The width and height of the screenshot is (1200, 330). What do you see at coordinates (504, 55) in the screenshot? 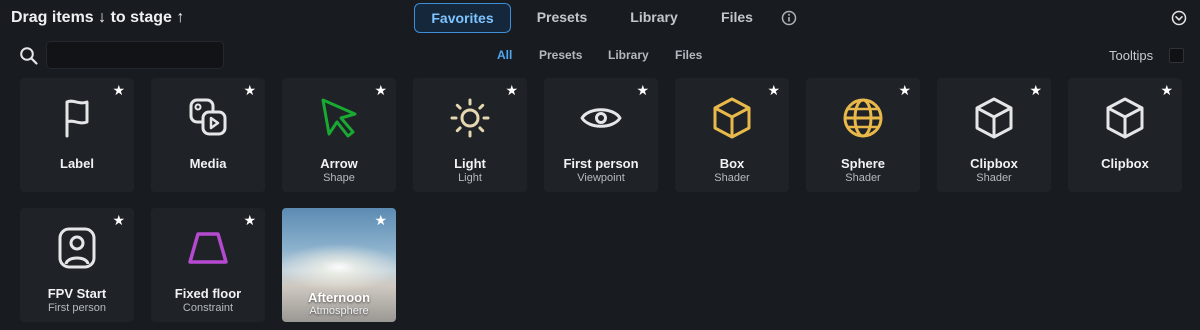
I see `filter-all: All` at bounding box center [504, 55].